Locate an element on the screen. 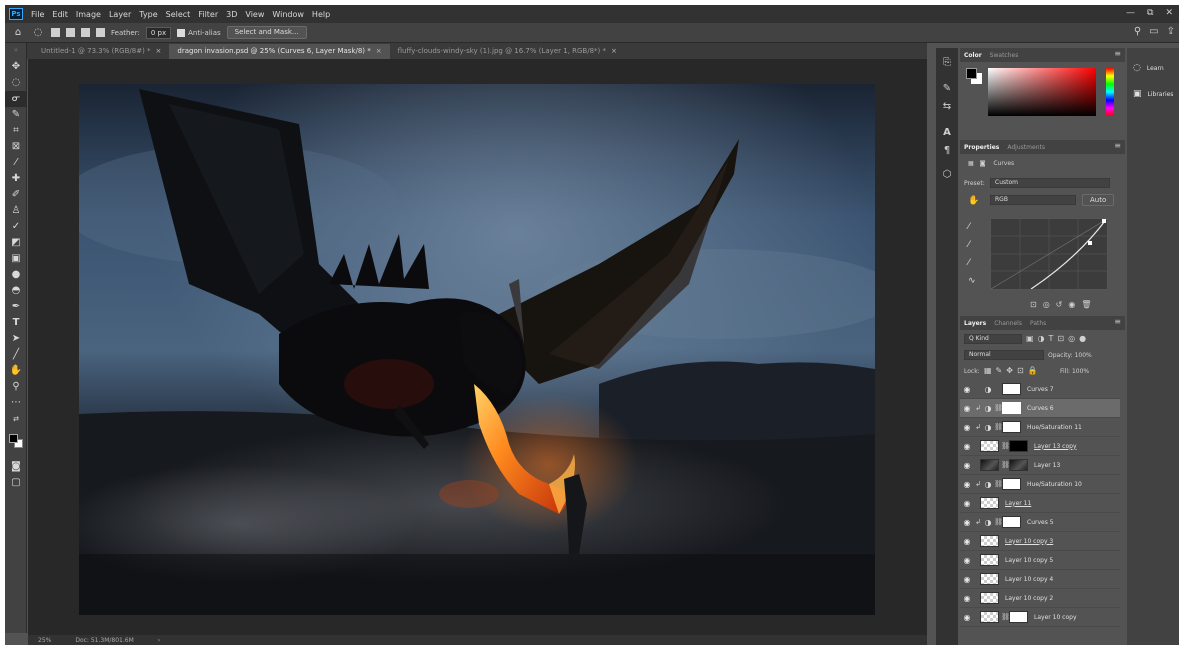 Image resolution: width=1184 pixels, height=645 pixels. workspace-icon: ▭ is located at coordinates (1153, 31).